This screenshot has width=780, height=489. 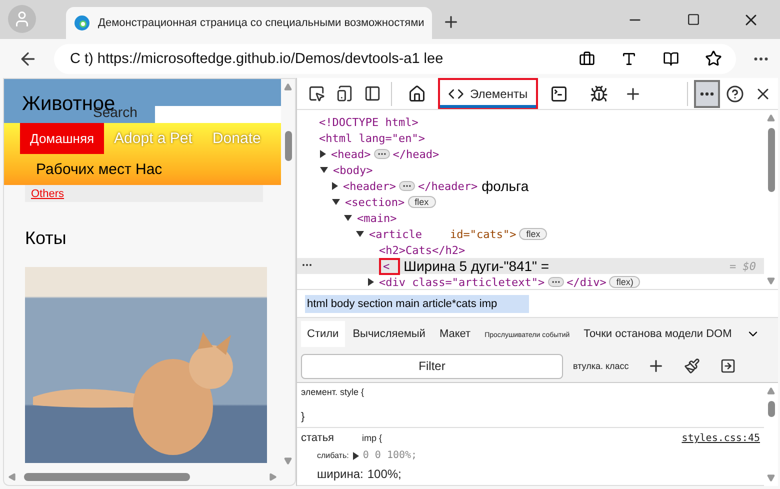 I want to click on briefcase-icon, so click(x=587, y=58).